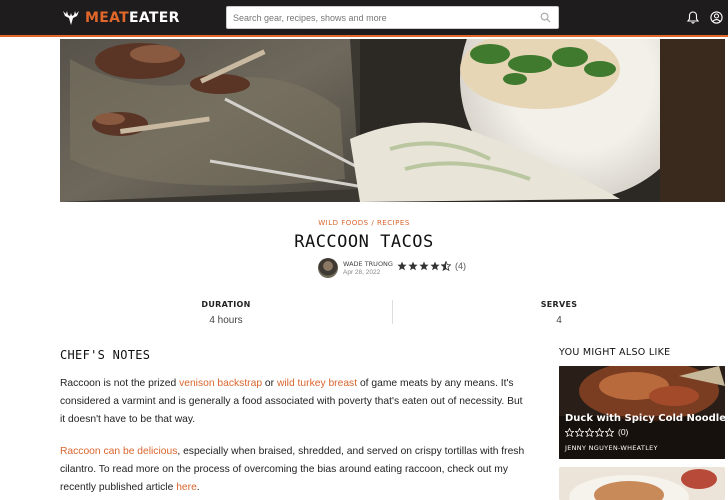  What do you see at coordinates (71, 18) in the screenshot?
I see `logo-icon` at bounding box center [71, 18].